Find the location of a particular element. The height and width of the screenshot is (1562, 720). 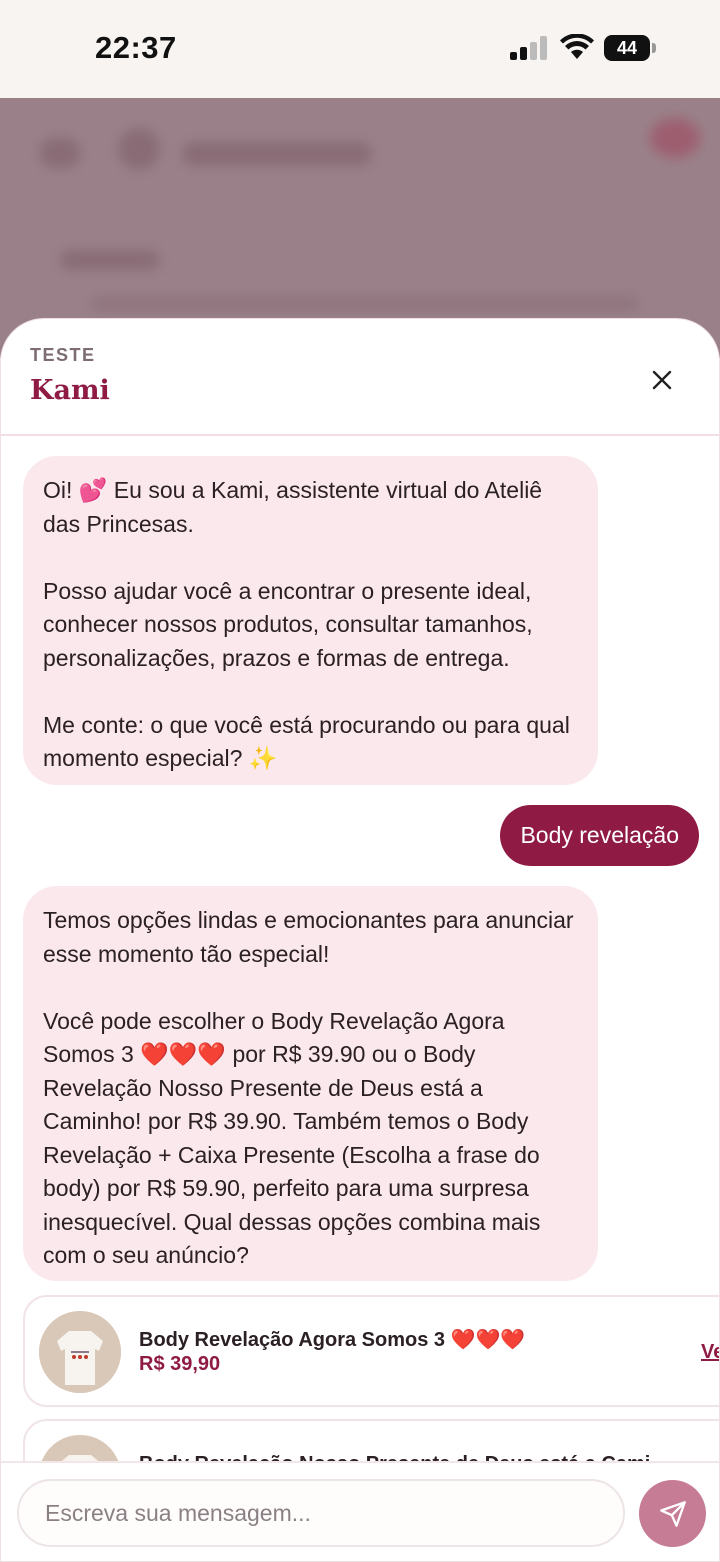

product-name: Body Revelação Agora Somos 3 ❤️❤️❤️ is located at coordinates (332, 1340).